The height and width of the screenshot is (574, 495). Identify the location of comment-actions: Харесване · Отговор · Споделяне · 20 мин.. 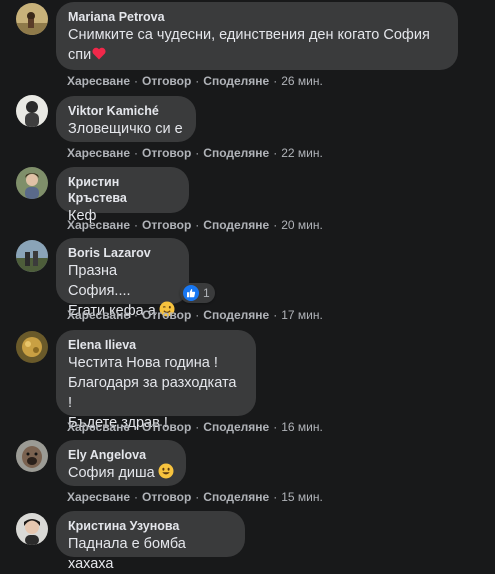
(195, 225).